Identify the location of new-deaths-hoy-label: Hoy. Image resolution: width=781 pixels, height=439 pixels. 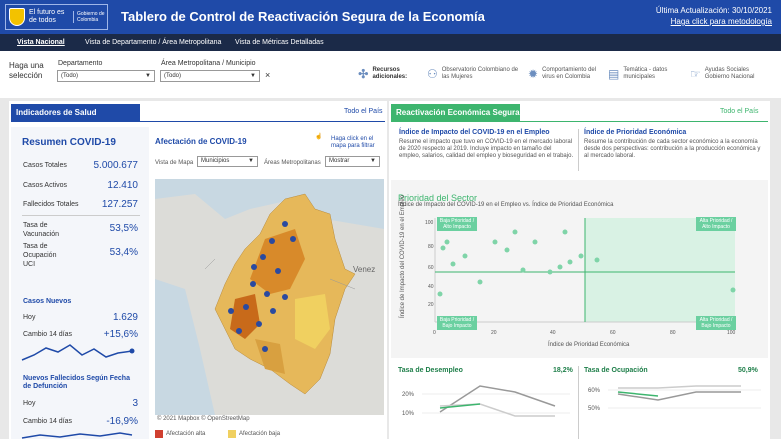
(29, 403).